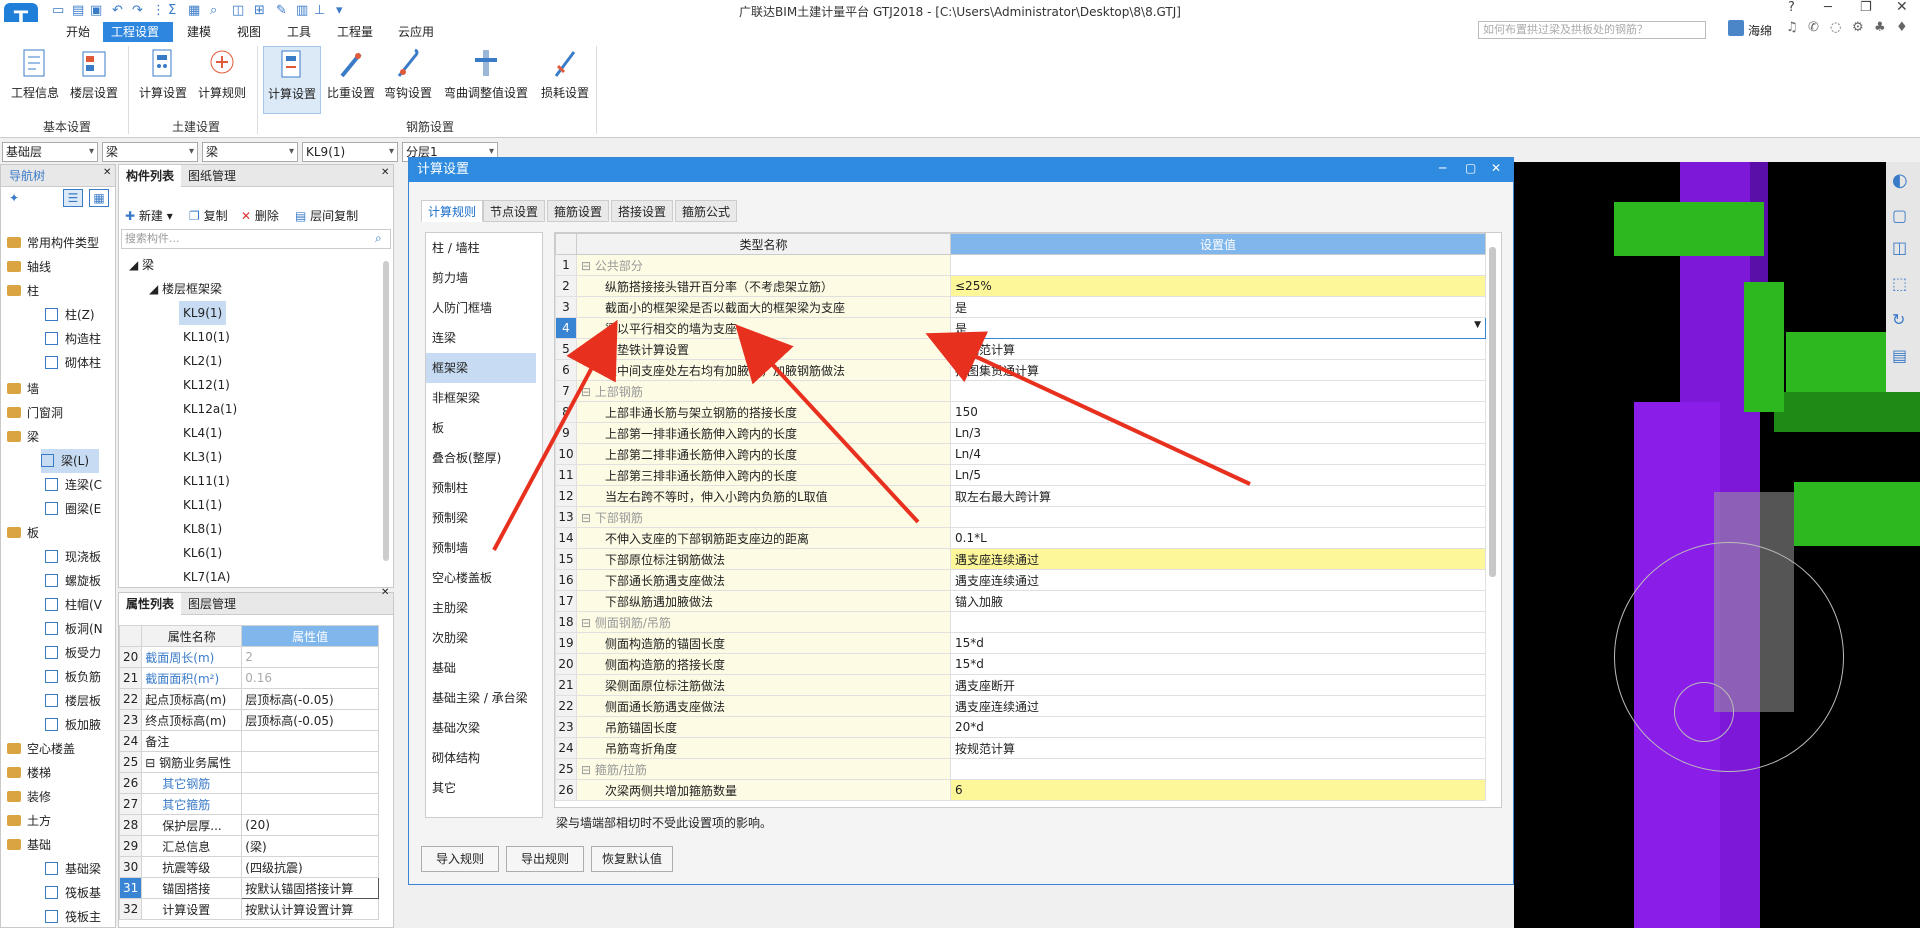 This screenshot has width=1920, height=928. I want to click on delete-button: ✕ 删除, so click(260, 215).